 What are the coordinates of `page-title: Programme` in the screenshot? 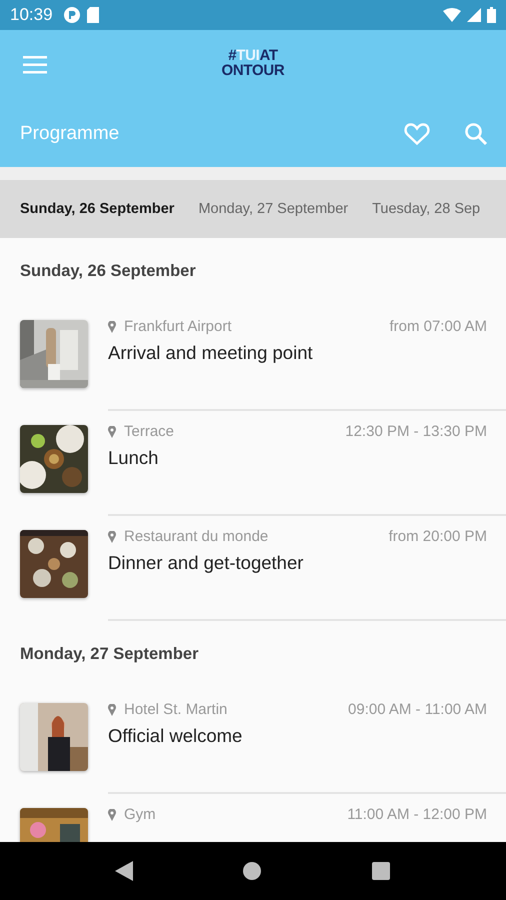 It's located at (70, 133).